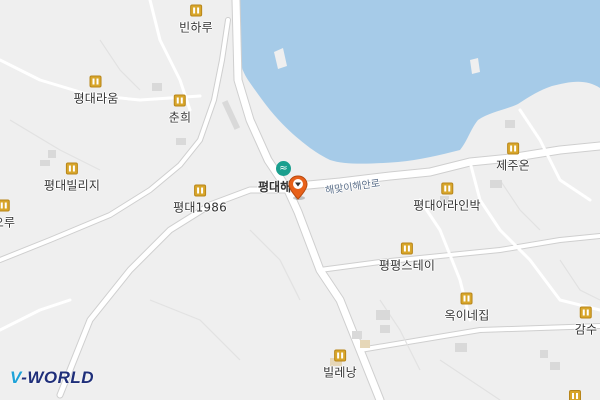 This screenshot has height=400, width=600. What do you see at coordinates (96, 91) in the screenshot?
I see `poi-pyeongdae-raum: 평대라움` at bounding box center [96, 91].